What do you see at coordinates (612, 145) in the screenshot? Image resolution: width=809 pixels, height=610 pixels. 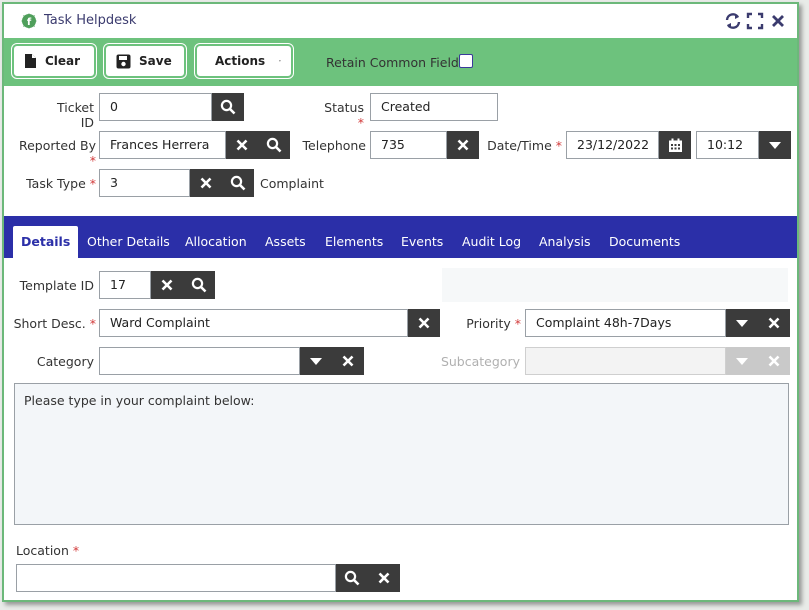 I see `date-input: 23/12/2022` at bounding box center [612, 145].